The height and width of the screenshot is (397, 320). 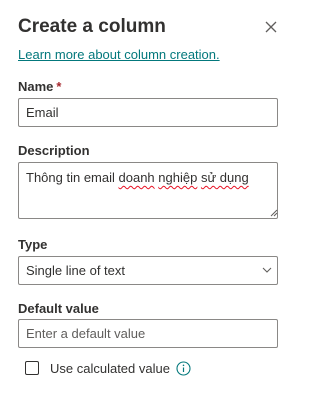 What do you see at coordinates (183, 368) in the screenshot?
I see `info-icon` at bounding box center [183, 368].